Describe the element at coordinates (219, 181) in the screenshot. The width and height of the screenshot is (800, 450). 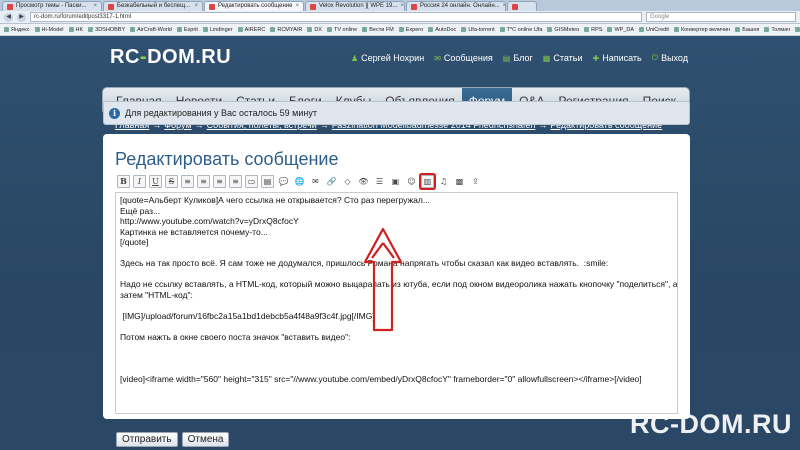
I see `align-right-icon: ≡` at that location.